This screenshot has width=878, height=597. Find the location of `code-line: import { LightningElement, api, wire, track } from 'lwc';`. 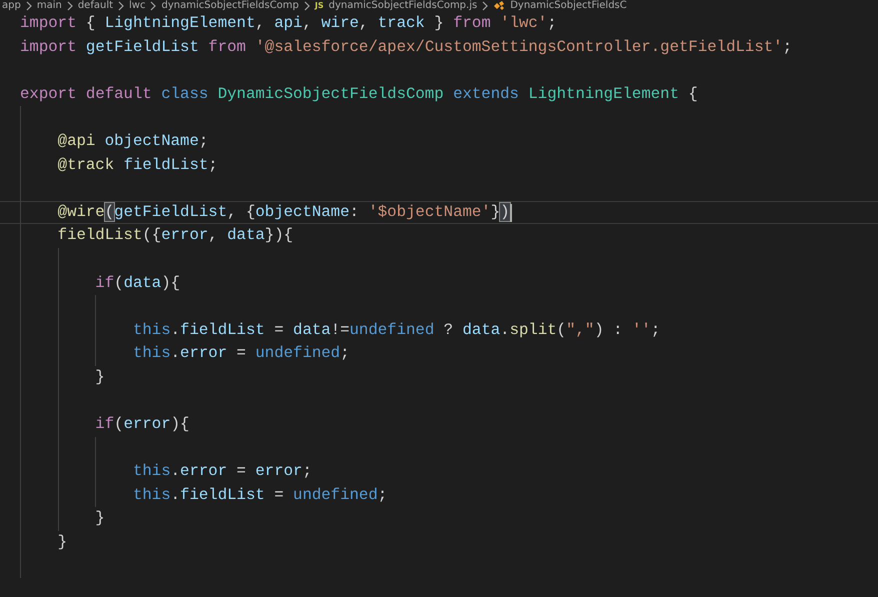

code-line: import { LightningElement, api, wire, track } from 'lwc'; is located at coordinates (288, 23).